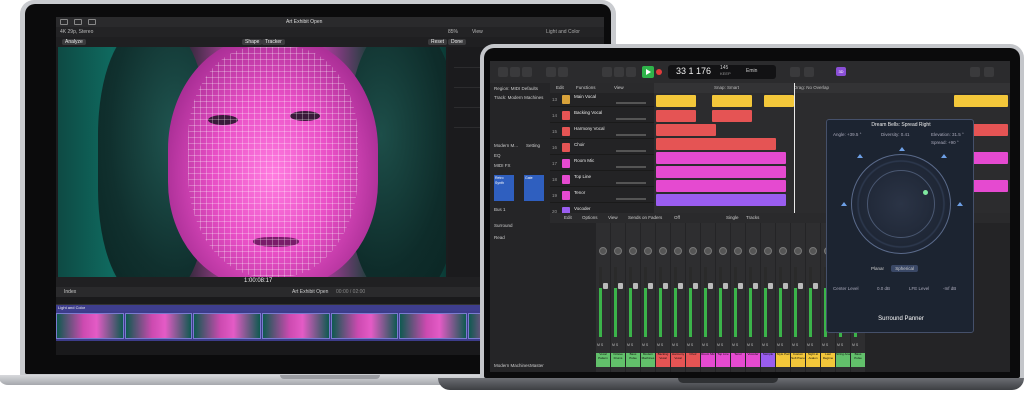  What do you see at coordinates (560, 87) in the screenshot?
I see `edit-menu: Edit` at bounding box center [560, 87].